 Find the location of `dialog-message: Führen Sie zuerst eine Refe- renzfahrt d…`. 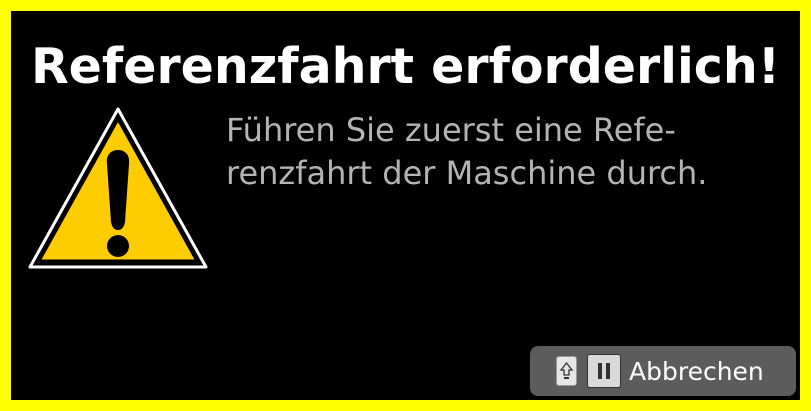

dialog-message: Führen Sie zuerst eine Refe- renzfahrt d… is located at coordinates (511, 152).